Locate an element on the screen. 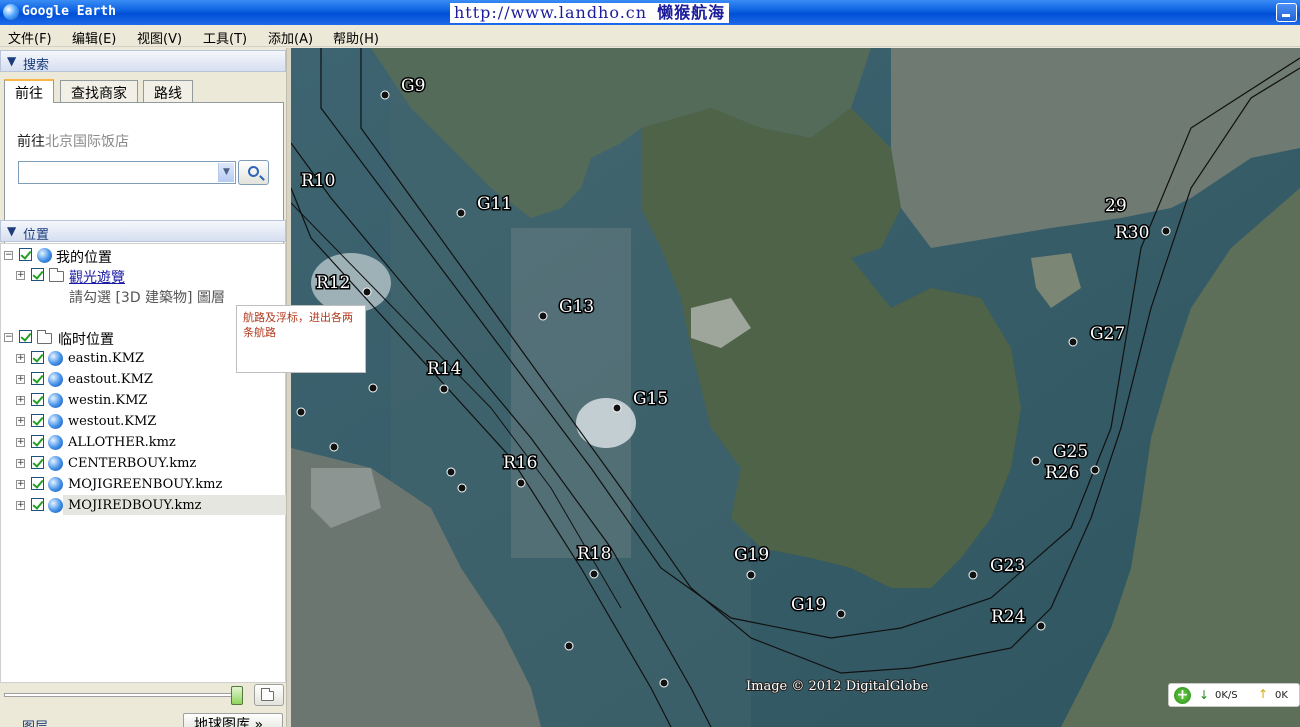 This screenshot has width=1300, height=727. window-title: Google Earth is located at coordinates (69, 11).